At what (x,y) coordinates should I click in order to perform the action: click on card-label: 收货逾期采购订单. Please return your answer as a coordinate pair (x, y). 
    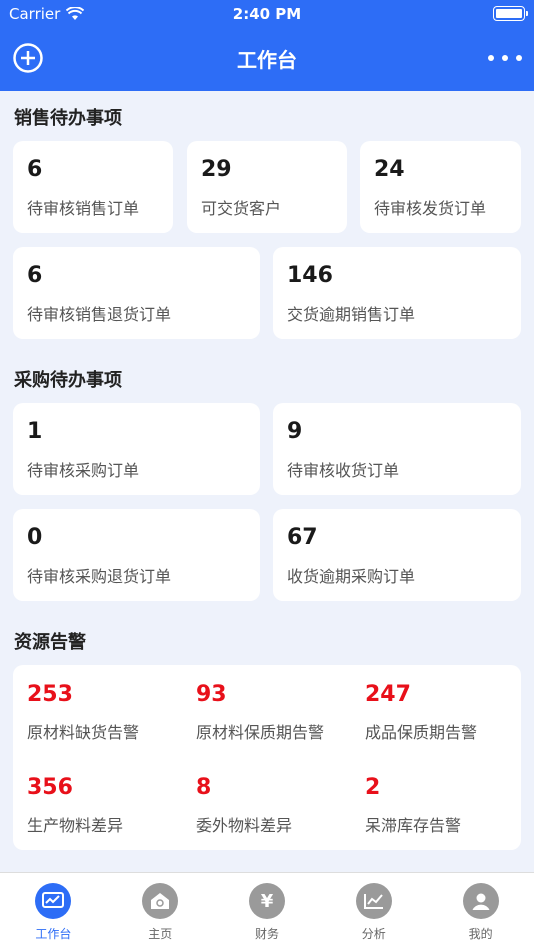
    Looking at the image, I should click on (351, 576).